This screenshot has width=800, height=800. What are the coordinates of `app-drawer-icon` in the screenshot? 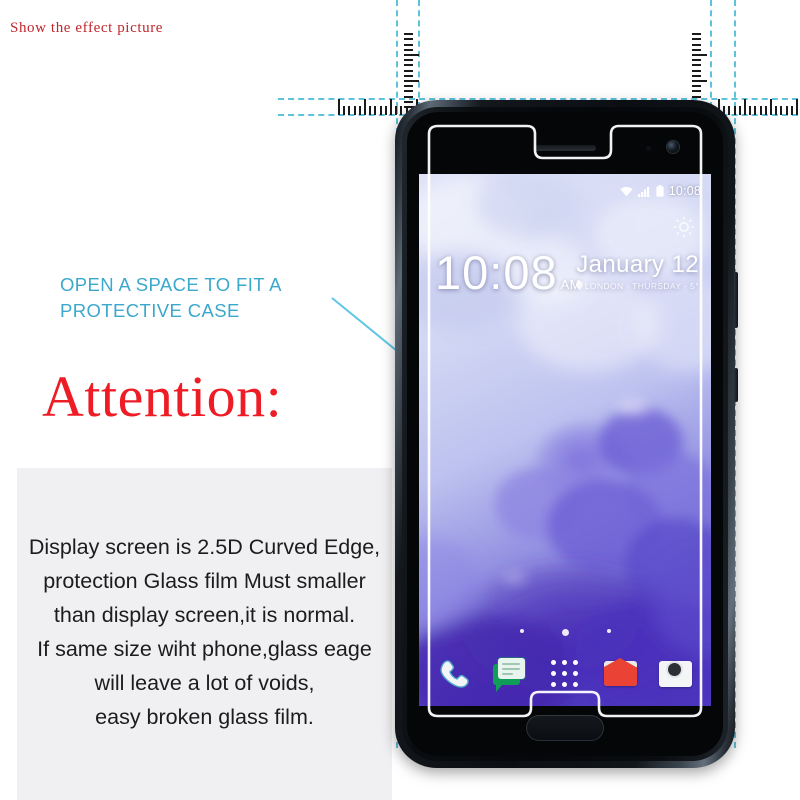 It's located at (564, 673).